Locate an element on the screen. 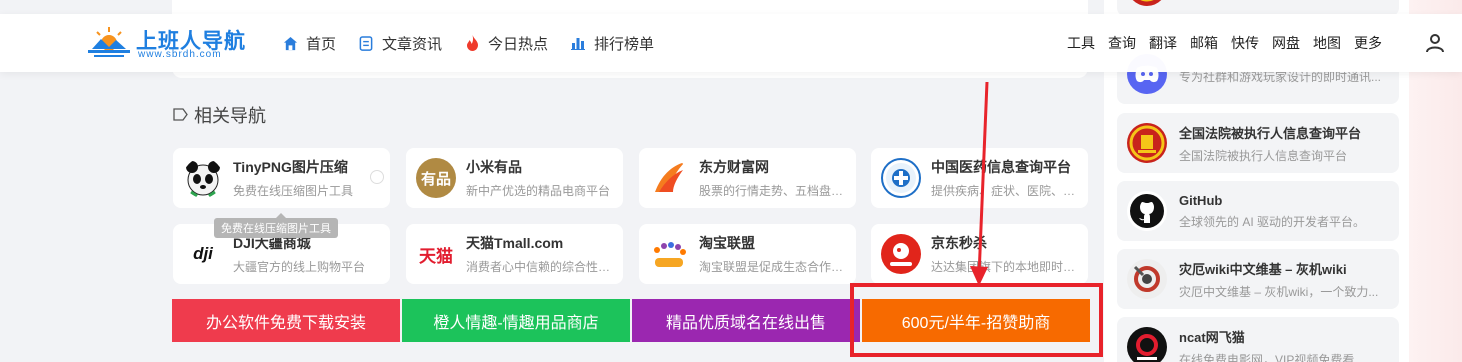 Image resolution: width=1462 pixels, height=362 pixels. link-map: 地图 is located at coordinates (1327, 43).